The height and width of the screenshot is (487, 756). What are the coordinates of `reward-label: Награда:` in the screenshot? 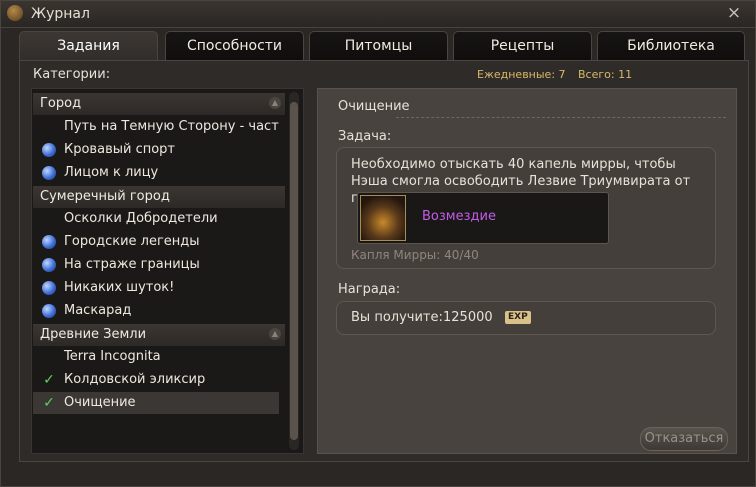 It's located at (369, 289).